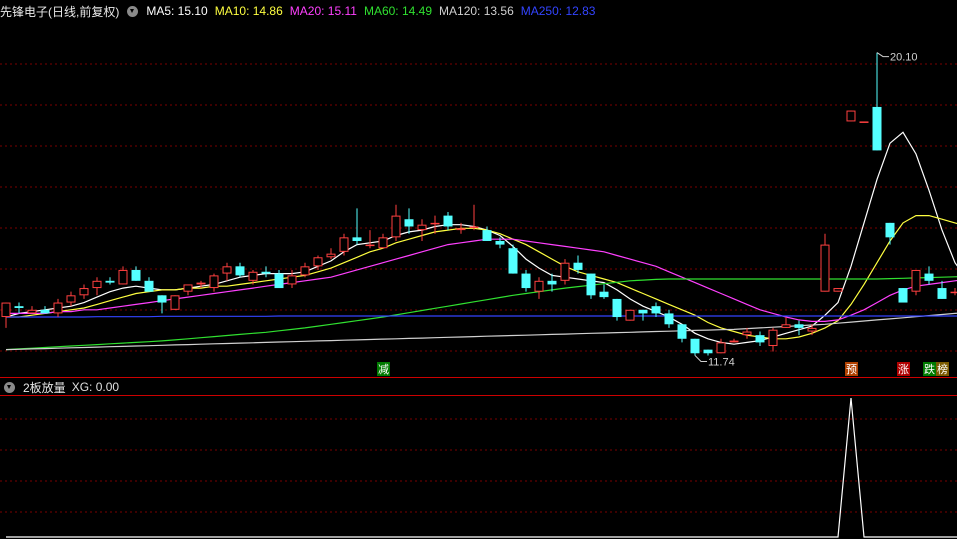 This screenshot has width=957, height=539. I want to click on ma-legend-item-value-0: 15.10, so click(191, 11).